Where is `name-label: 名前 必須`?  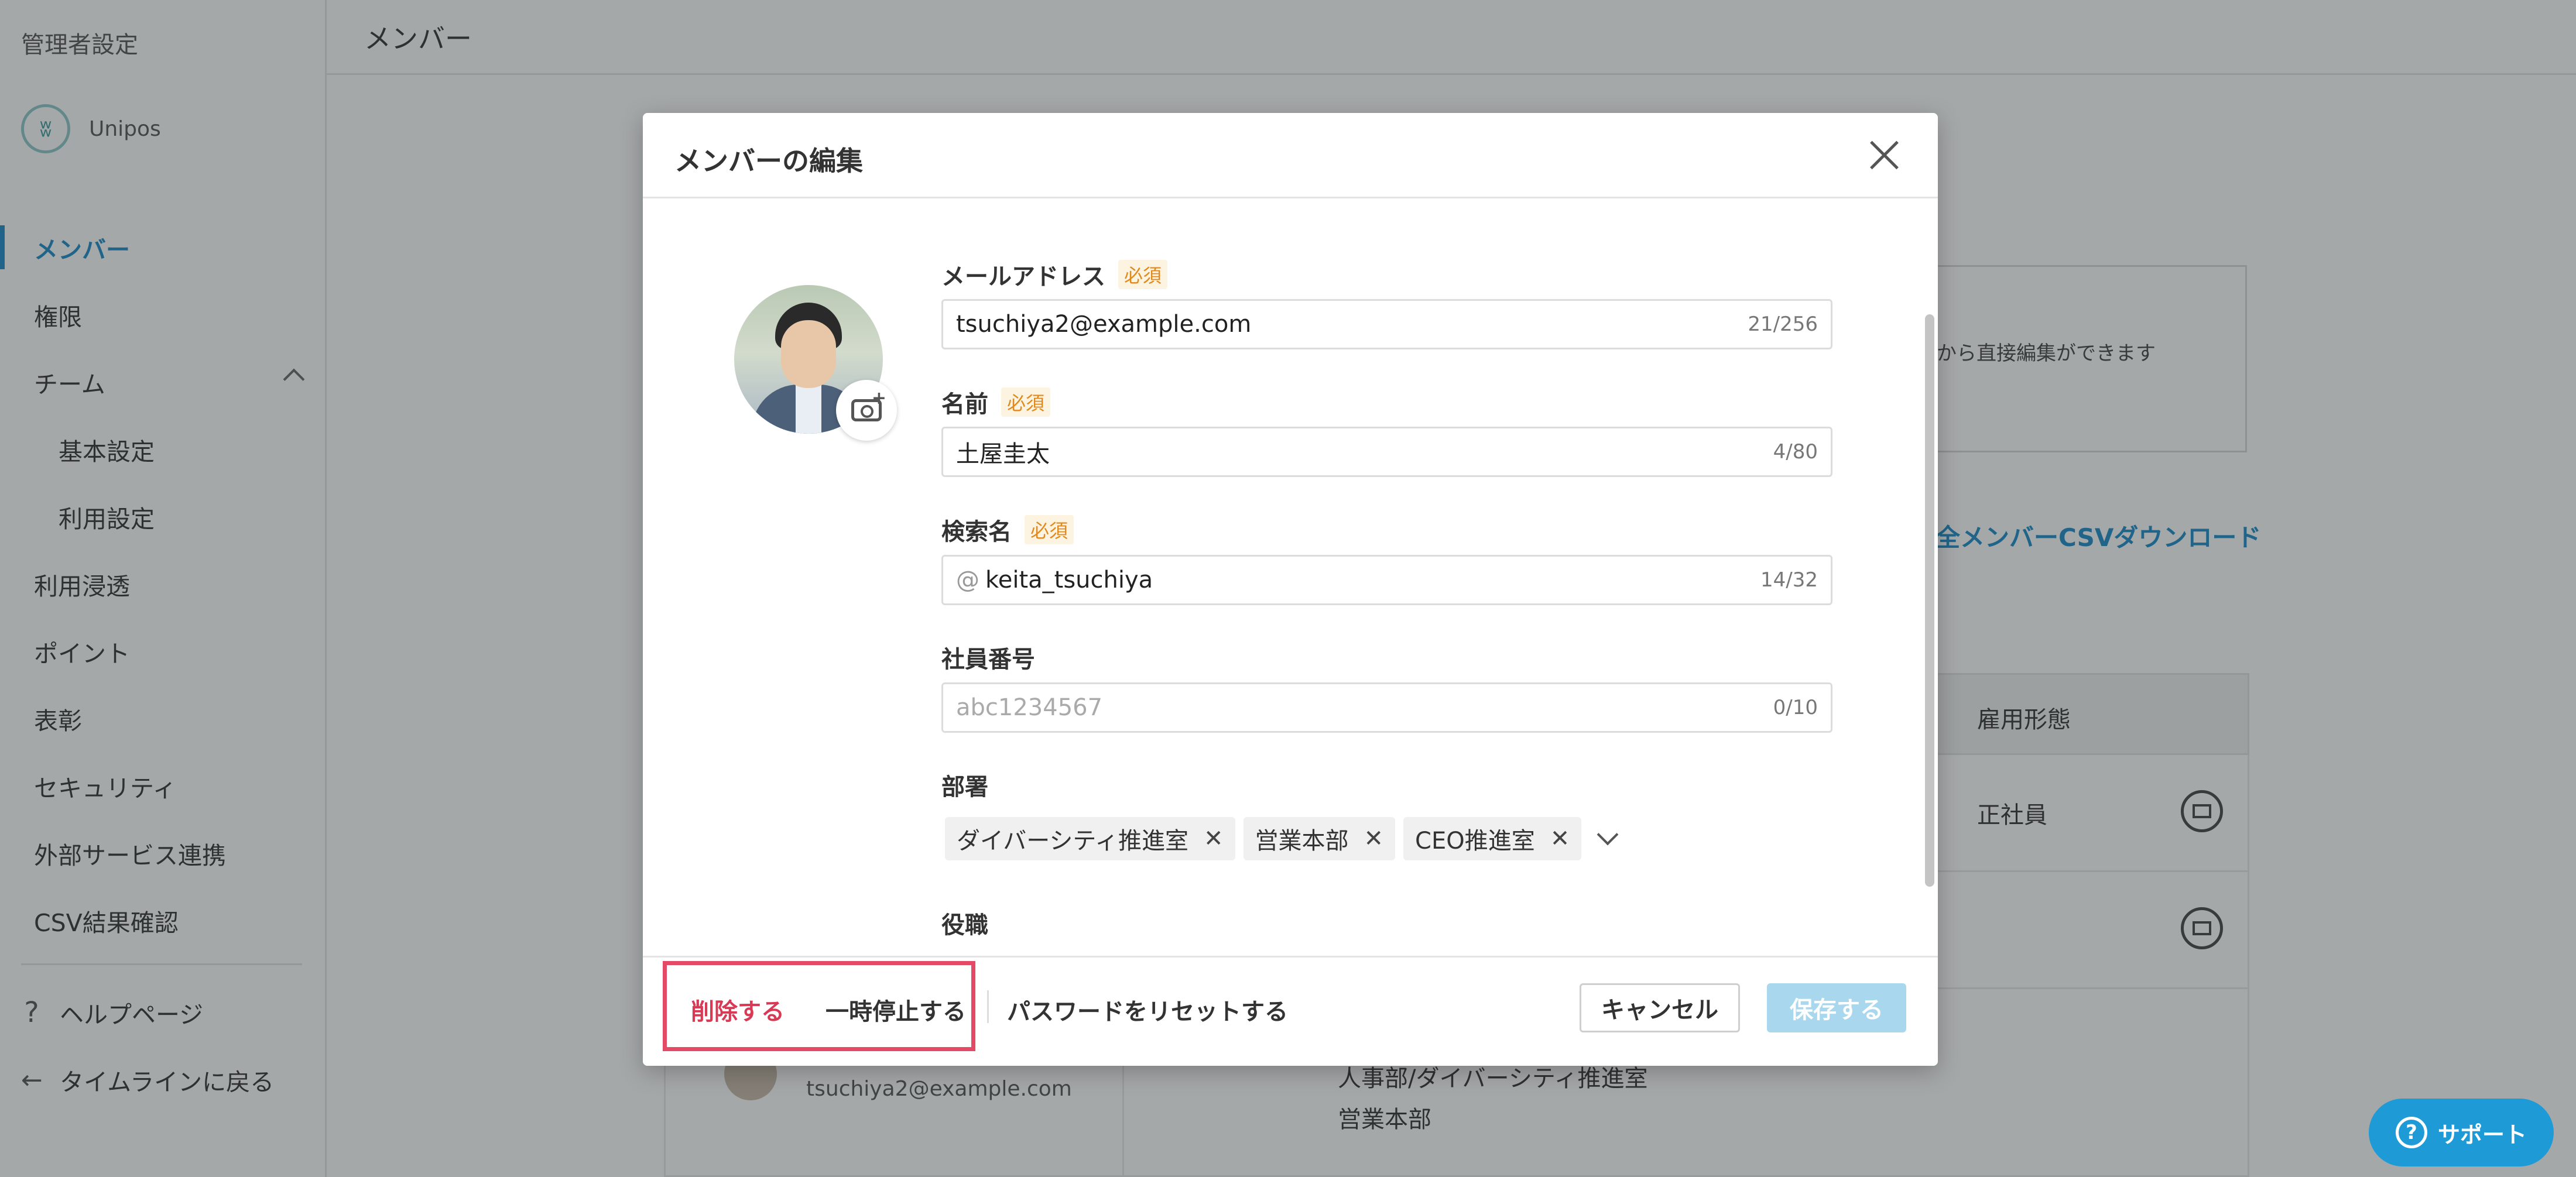 name-label: 名前 必須 is located at coordinates (996, 402).